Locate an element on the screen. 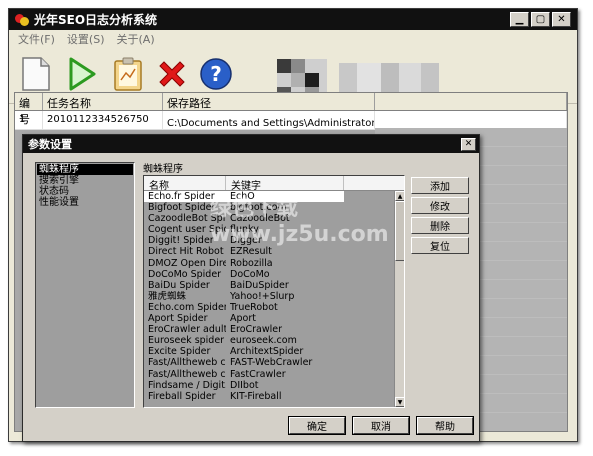 The height and width of the screenshot is (456, 593). table-row: Fireball Spider KIT-Fireball is located at coordinates (274, 396).